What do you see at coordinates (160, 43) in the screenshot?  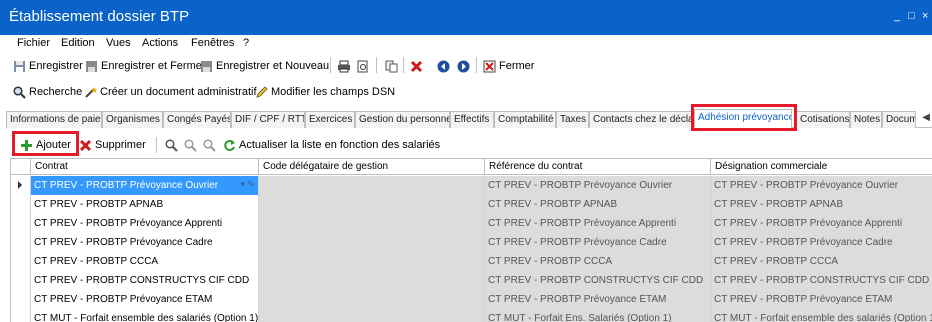 I see `menu-actions: Actions` at bounding box center [160, 43].